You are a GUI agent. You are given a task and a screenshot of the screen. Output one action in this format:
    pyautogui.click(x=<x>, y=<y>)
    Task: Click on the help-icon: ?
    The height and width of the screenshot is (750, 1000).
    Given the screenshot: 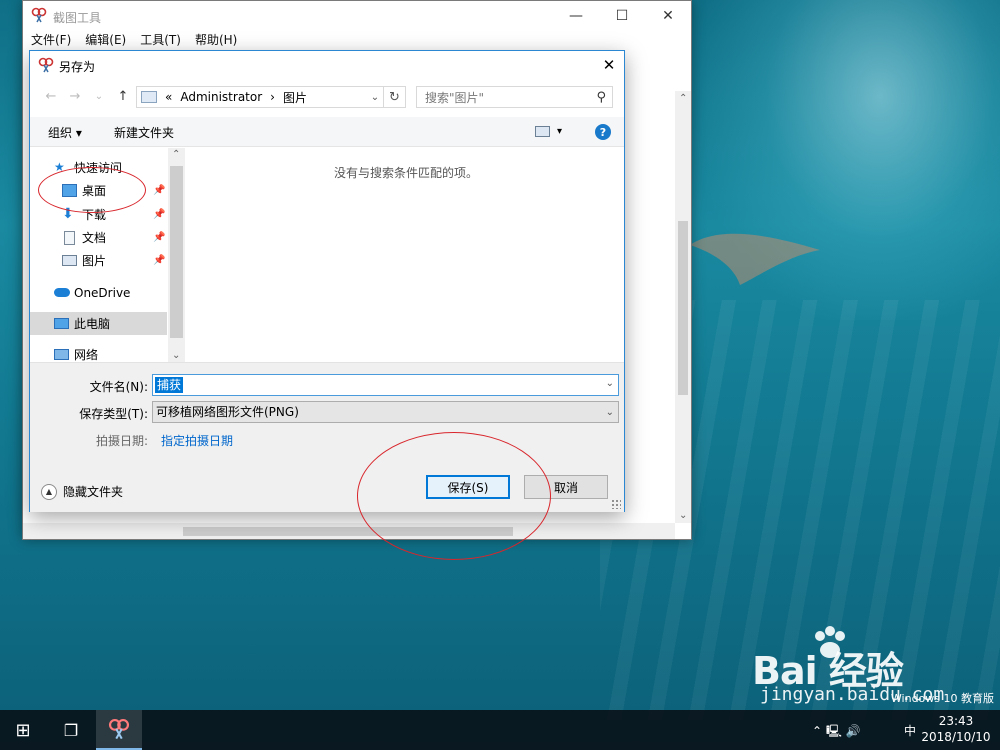 What is the action you would take?
    pyautogui.click(x=603, y=132)
    